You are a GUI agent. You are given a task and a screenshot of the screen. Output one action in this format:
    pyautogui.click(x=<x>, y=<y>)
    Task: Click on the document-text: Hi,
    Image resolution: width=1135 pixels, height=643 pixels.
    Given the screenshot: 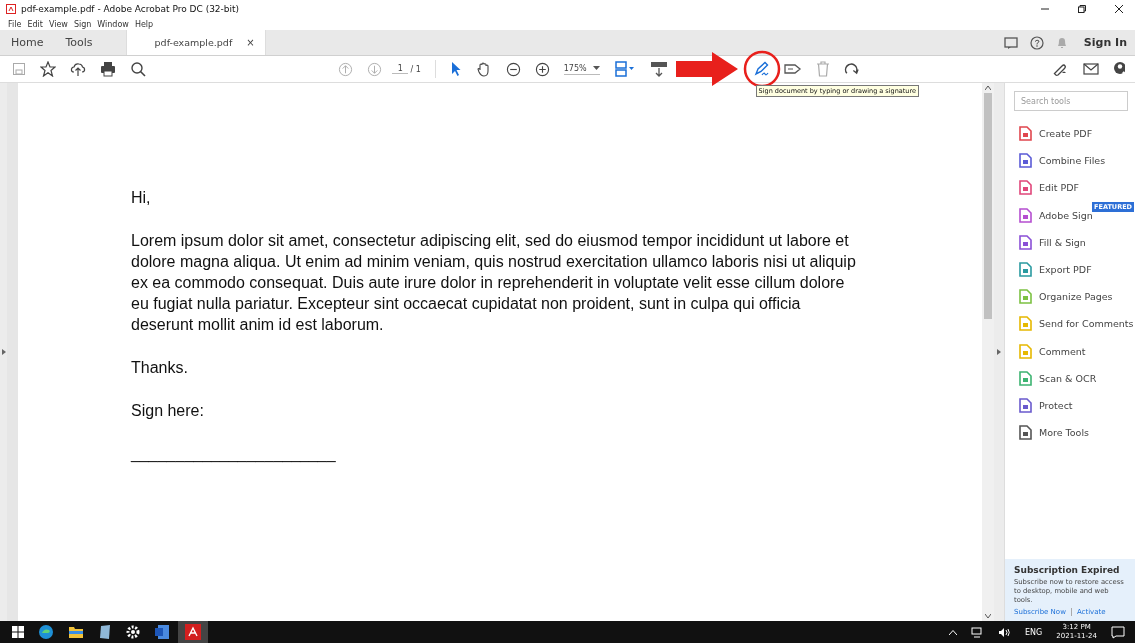 What is the action you would take?
    pyautogui.click(x=141, y=198)
    